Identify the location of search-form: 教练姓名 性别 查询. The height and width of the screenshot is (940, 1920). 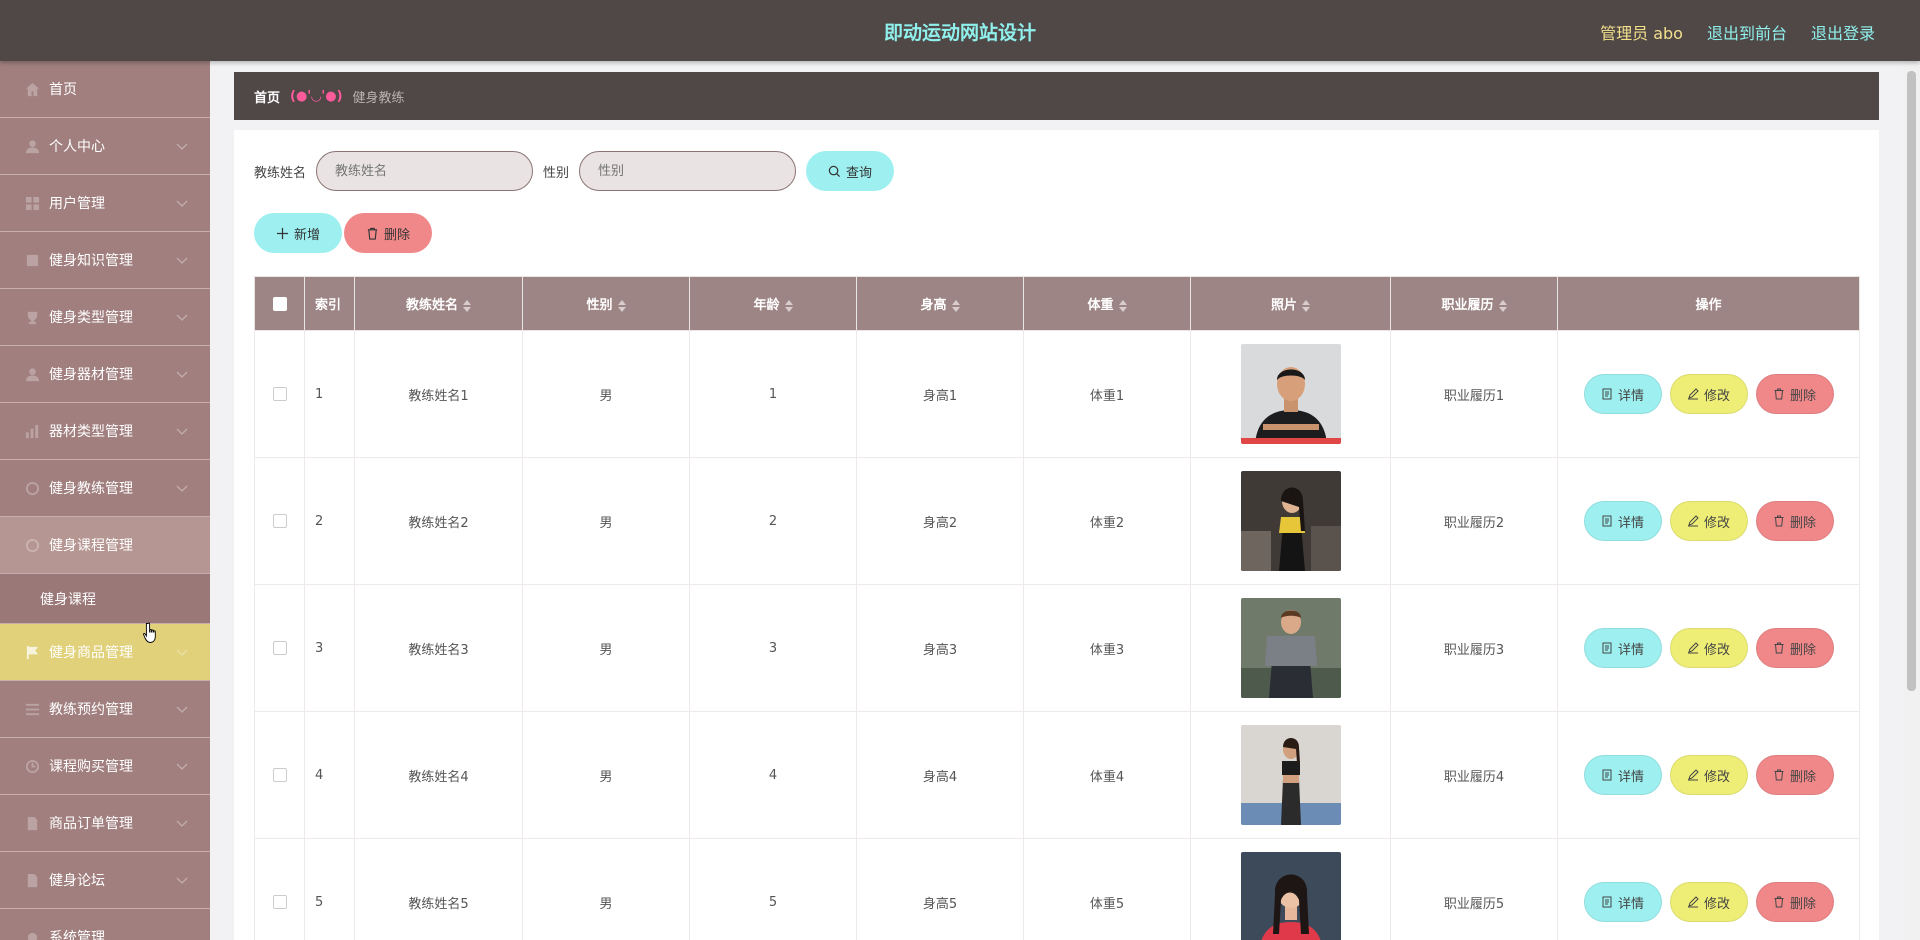
(574, 171).